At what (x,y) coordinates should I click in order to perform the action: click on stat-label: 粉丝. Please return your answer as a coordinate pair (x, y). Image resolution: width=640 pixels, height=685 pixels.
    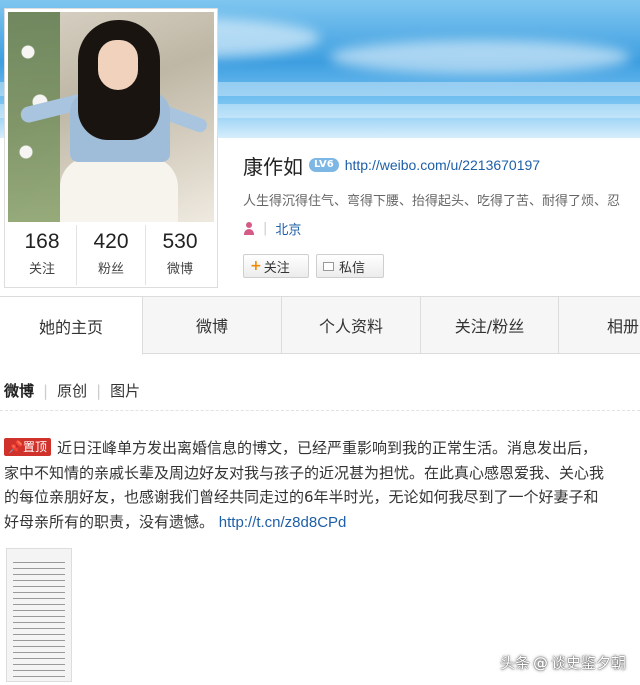
    Looking at the image, I should click on (110, 269).